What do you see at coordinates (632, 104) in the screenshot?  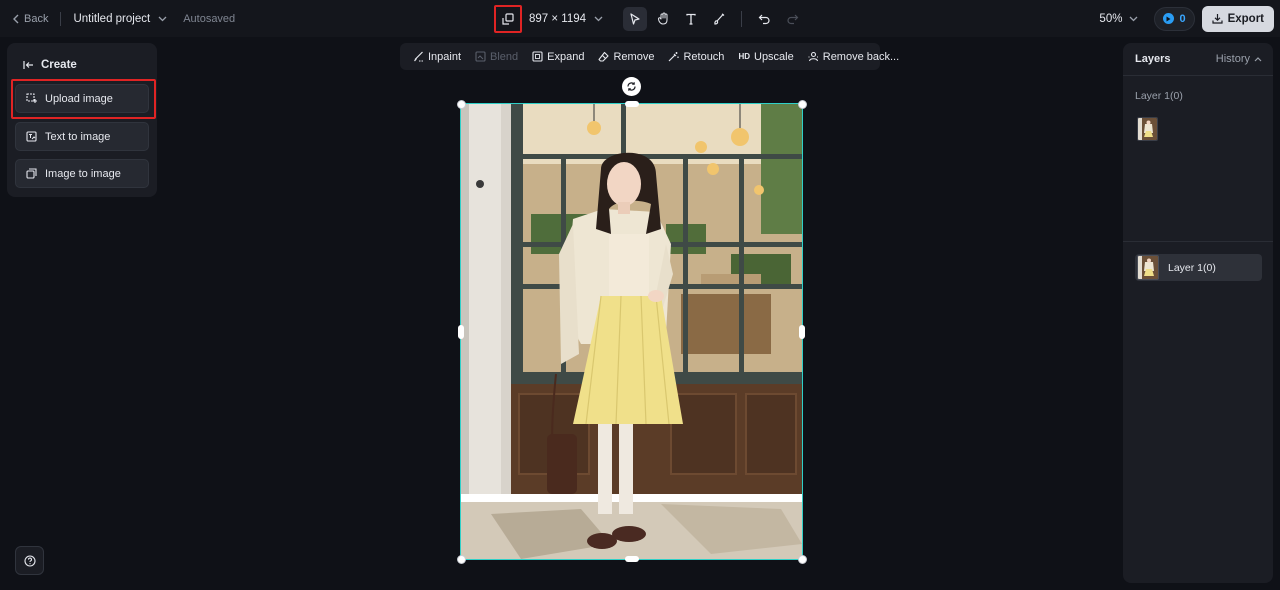 I see `resize-handle-top` at bounding box center [632, 104].